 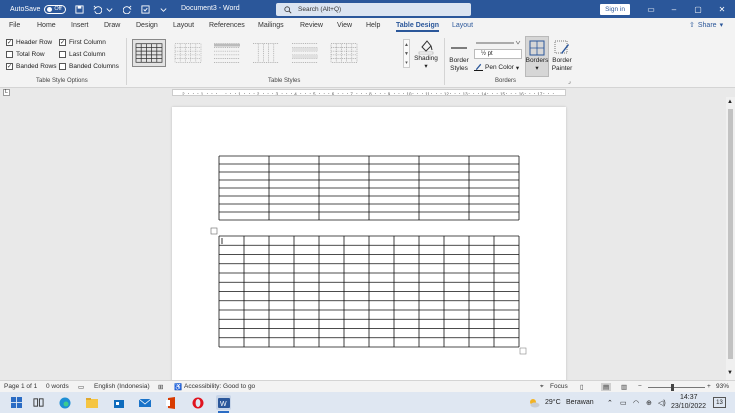 What do you see at coordinates (219, 386) in the screenshot?
I see `accessibility-status: Accessibility: Good to go` at bounding box center [219, 386].